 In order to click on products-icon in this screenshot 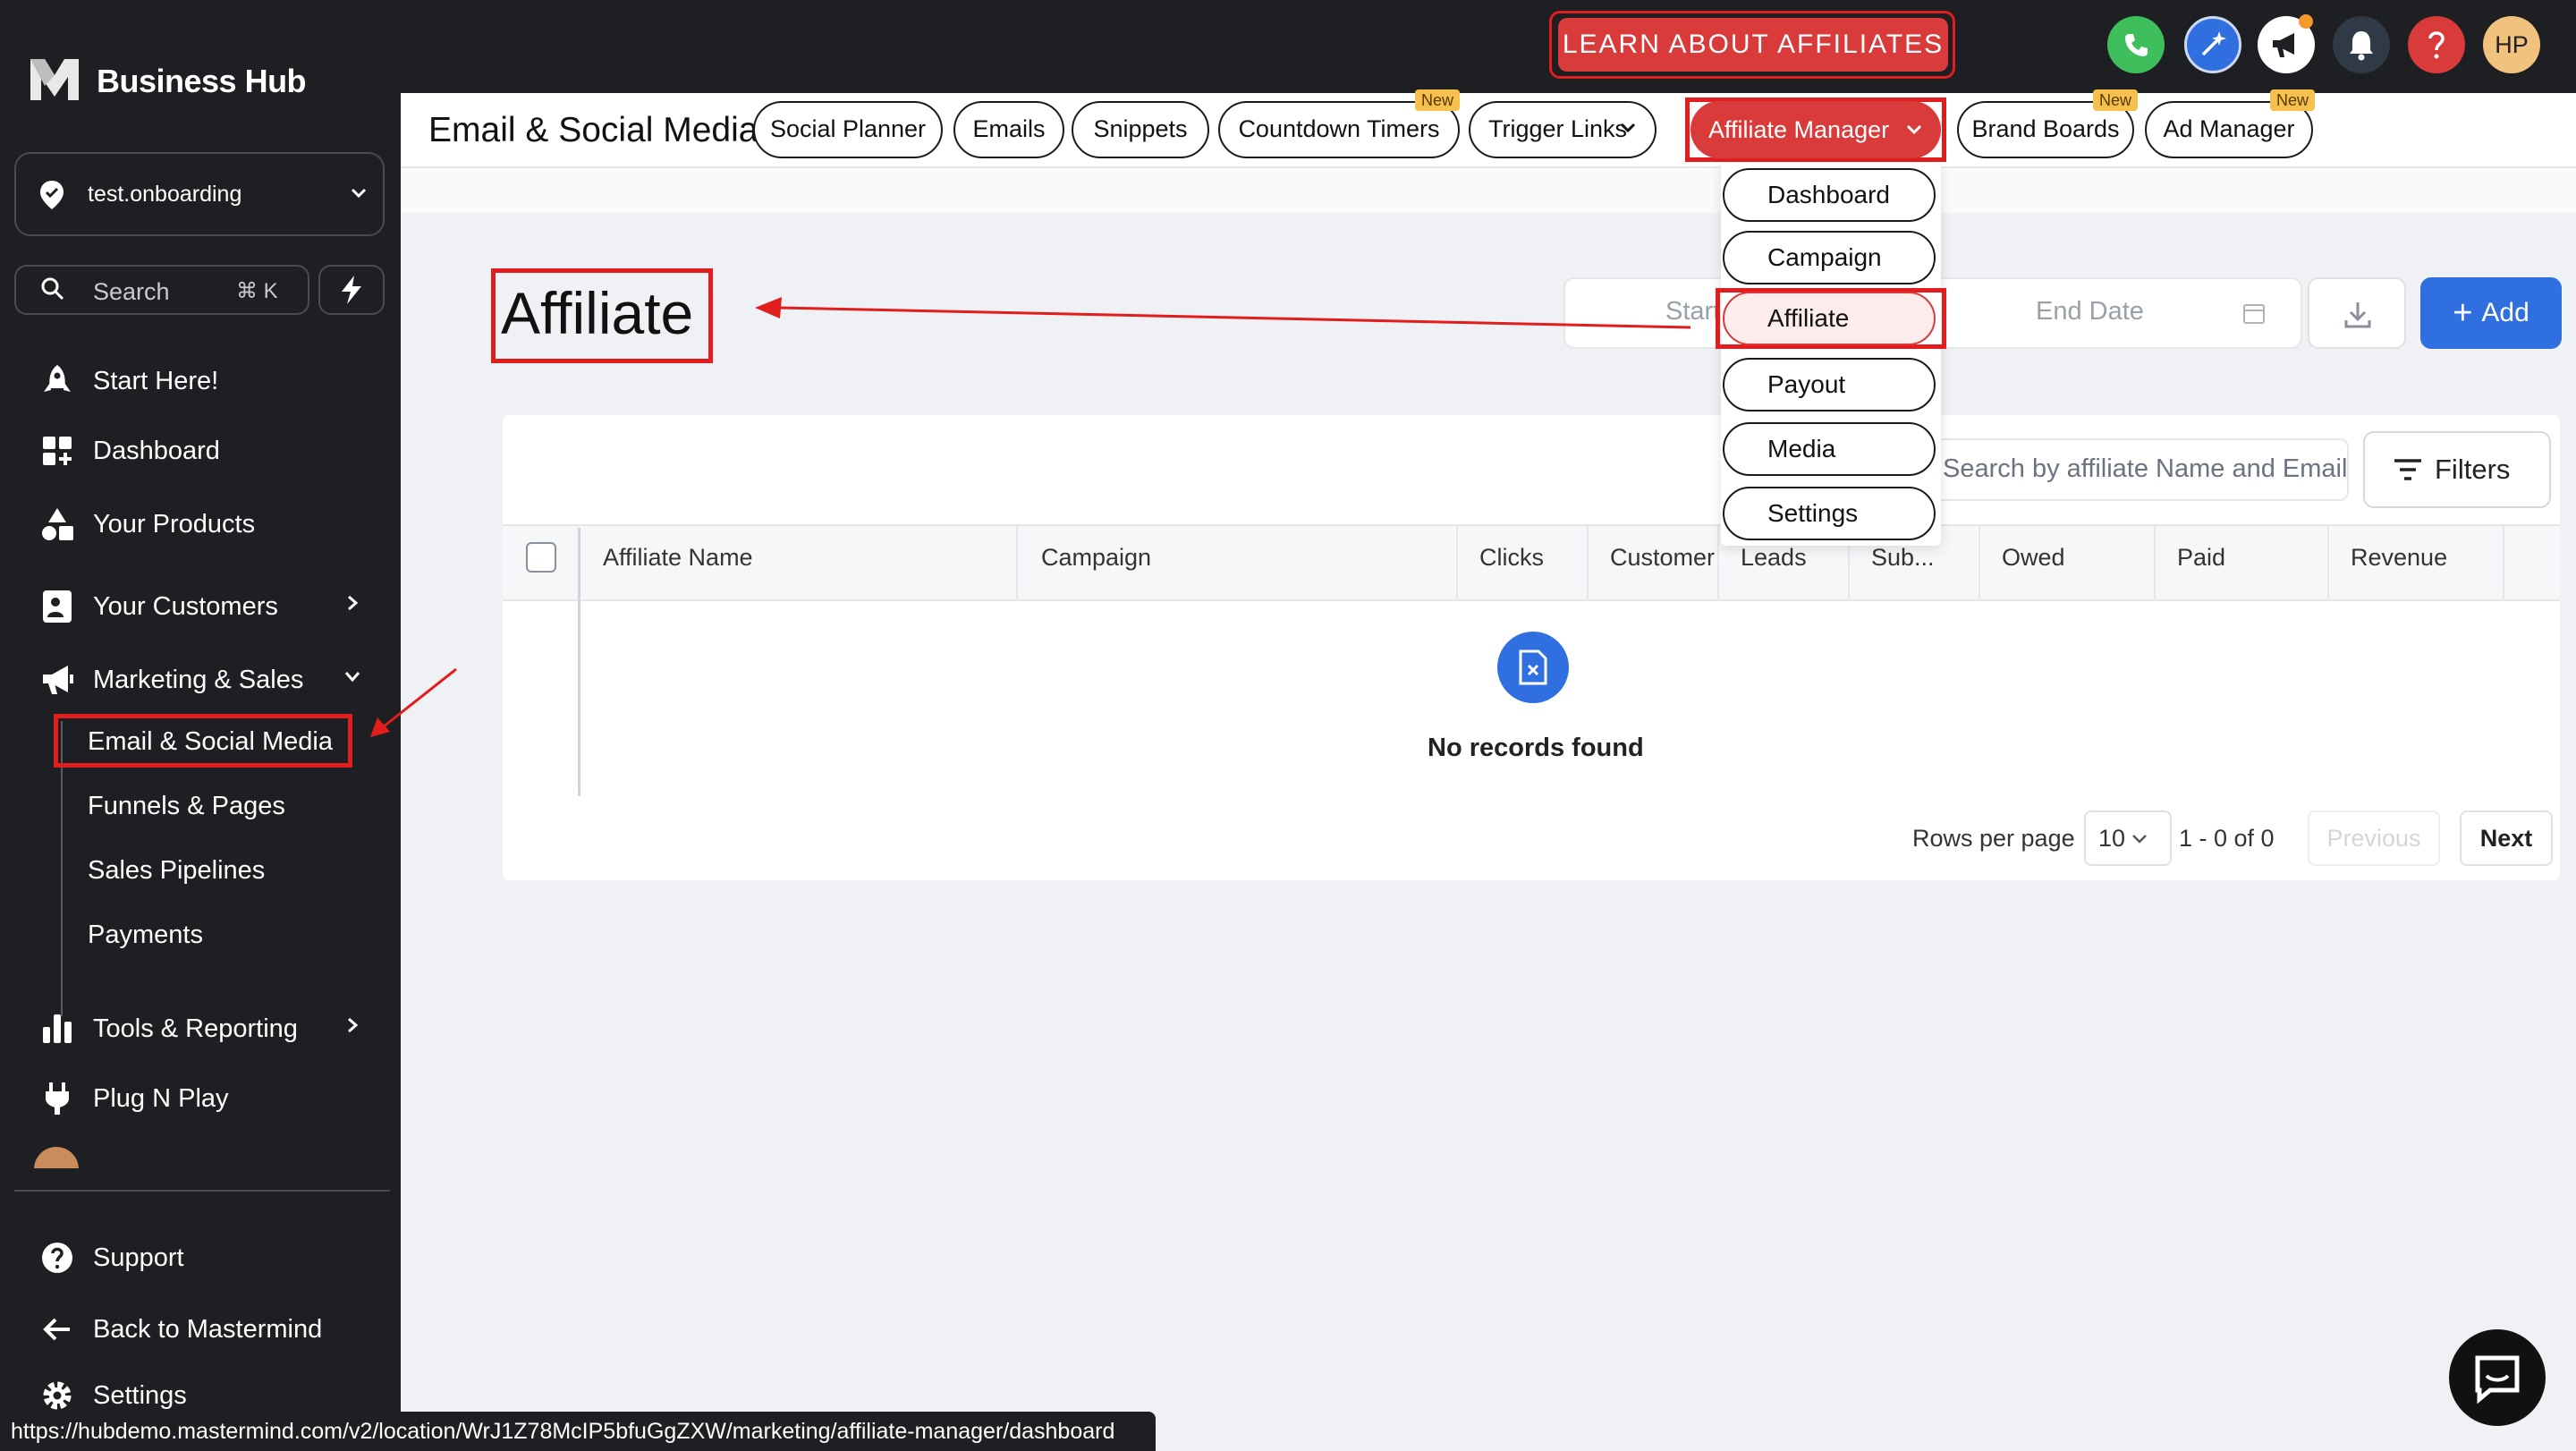, I will do `click(57, 524)`.